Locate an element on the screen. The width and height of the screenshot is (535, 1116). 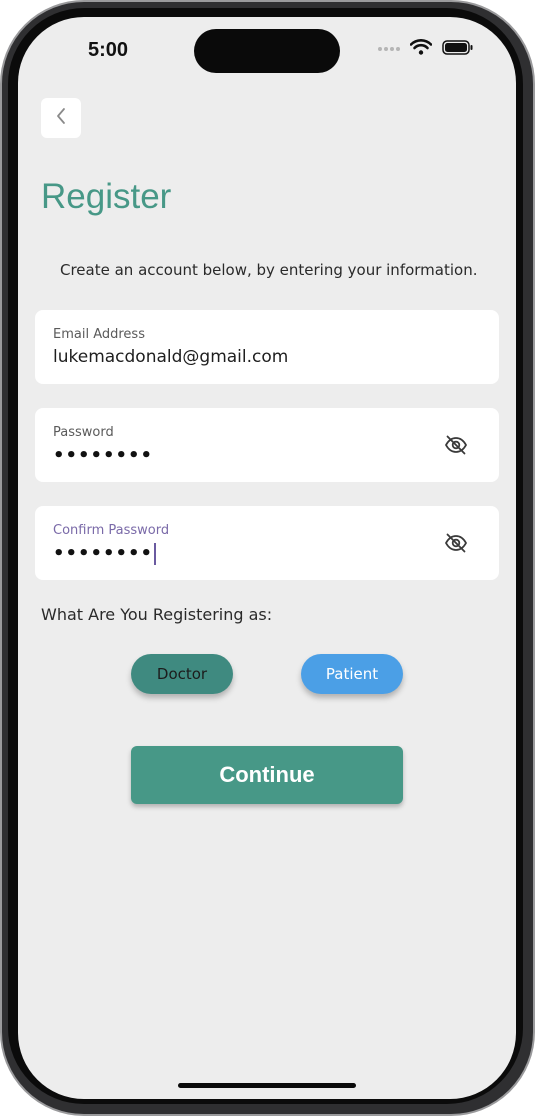
battery-icon is located at coordinates (458, 49).